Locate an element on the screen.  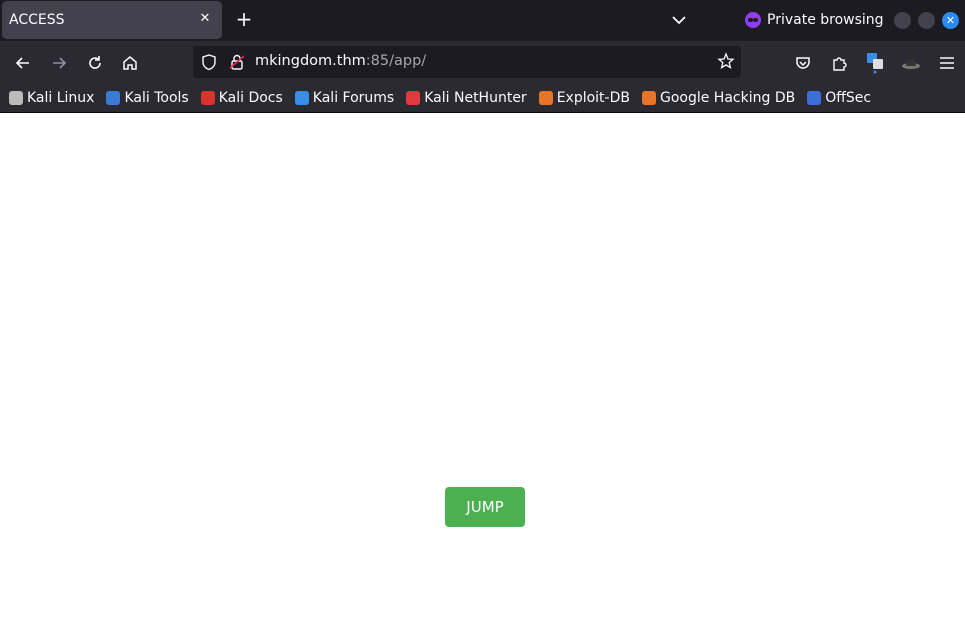
bookmark-label: Kali Tools is located at coordinates (156, 98).